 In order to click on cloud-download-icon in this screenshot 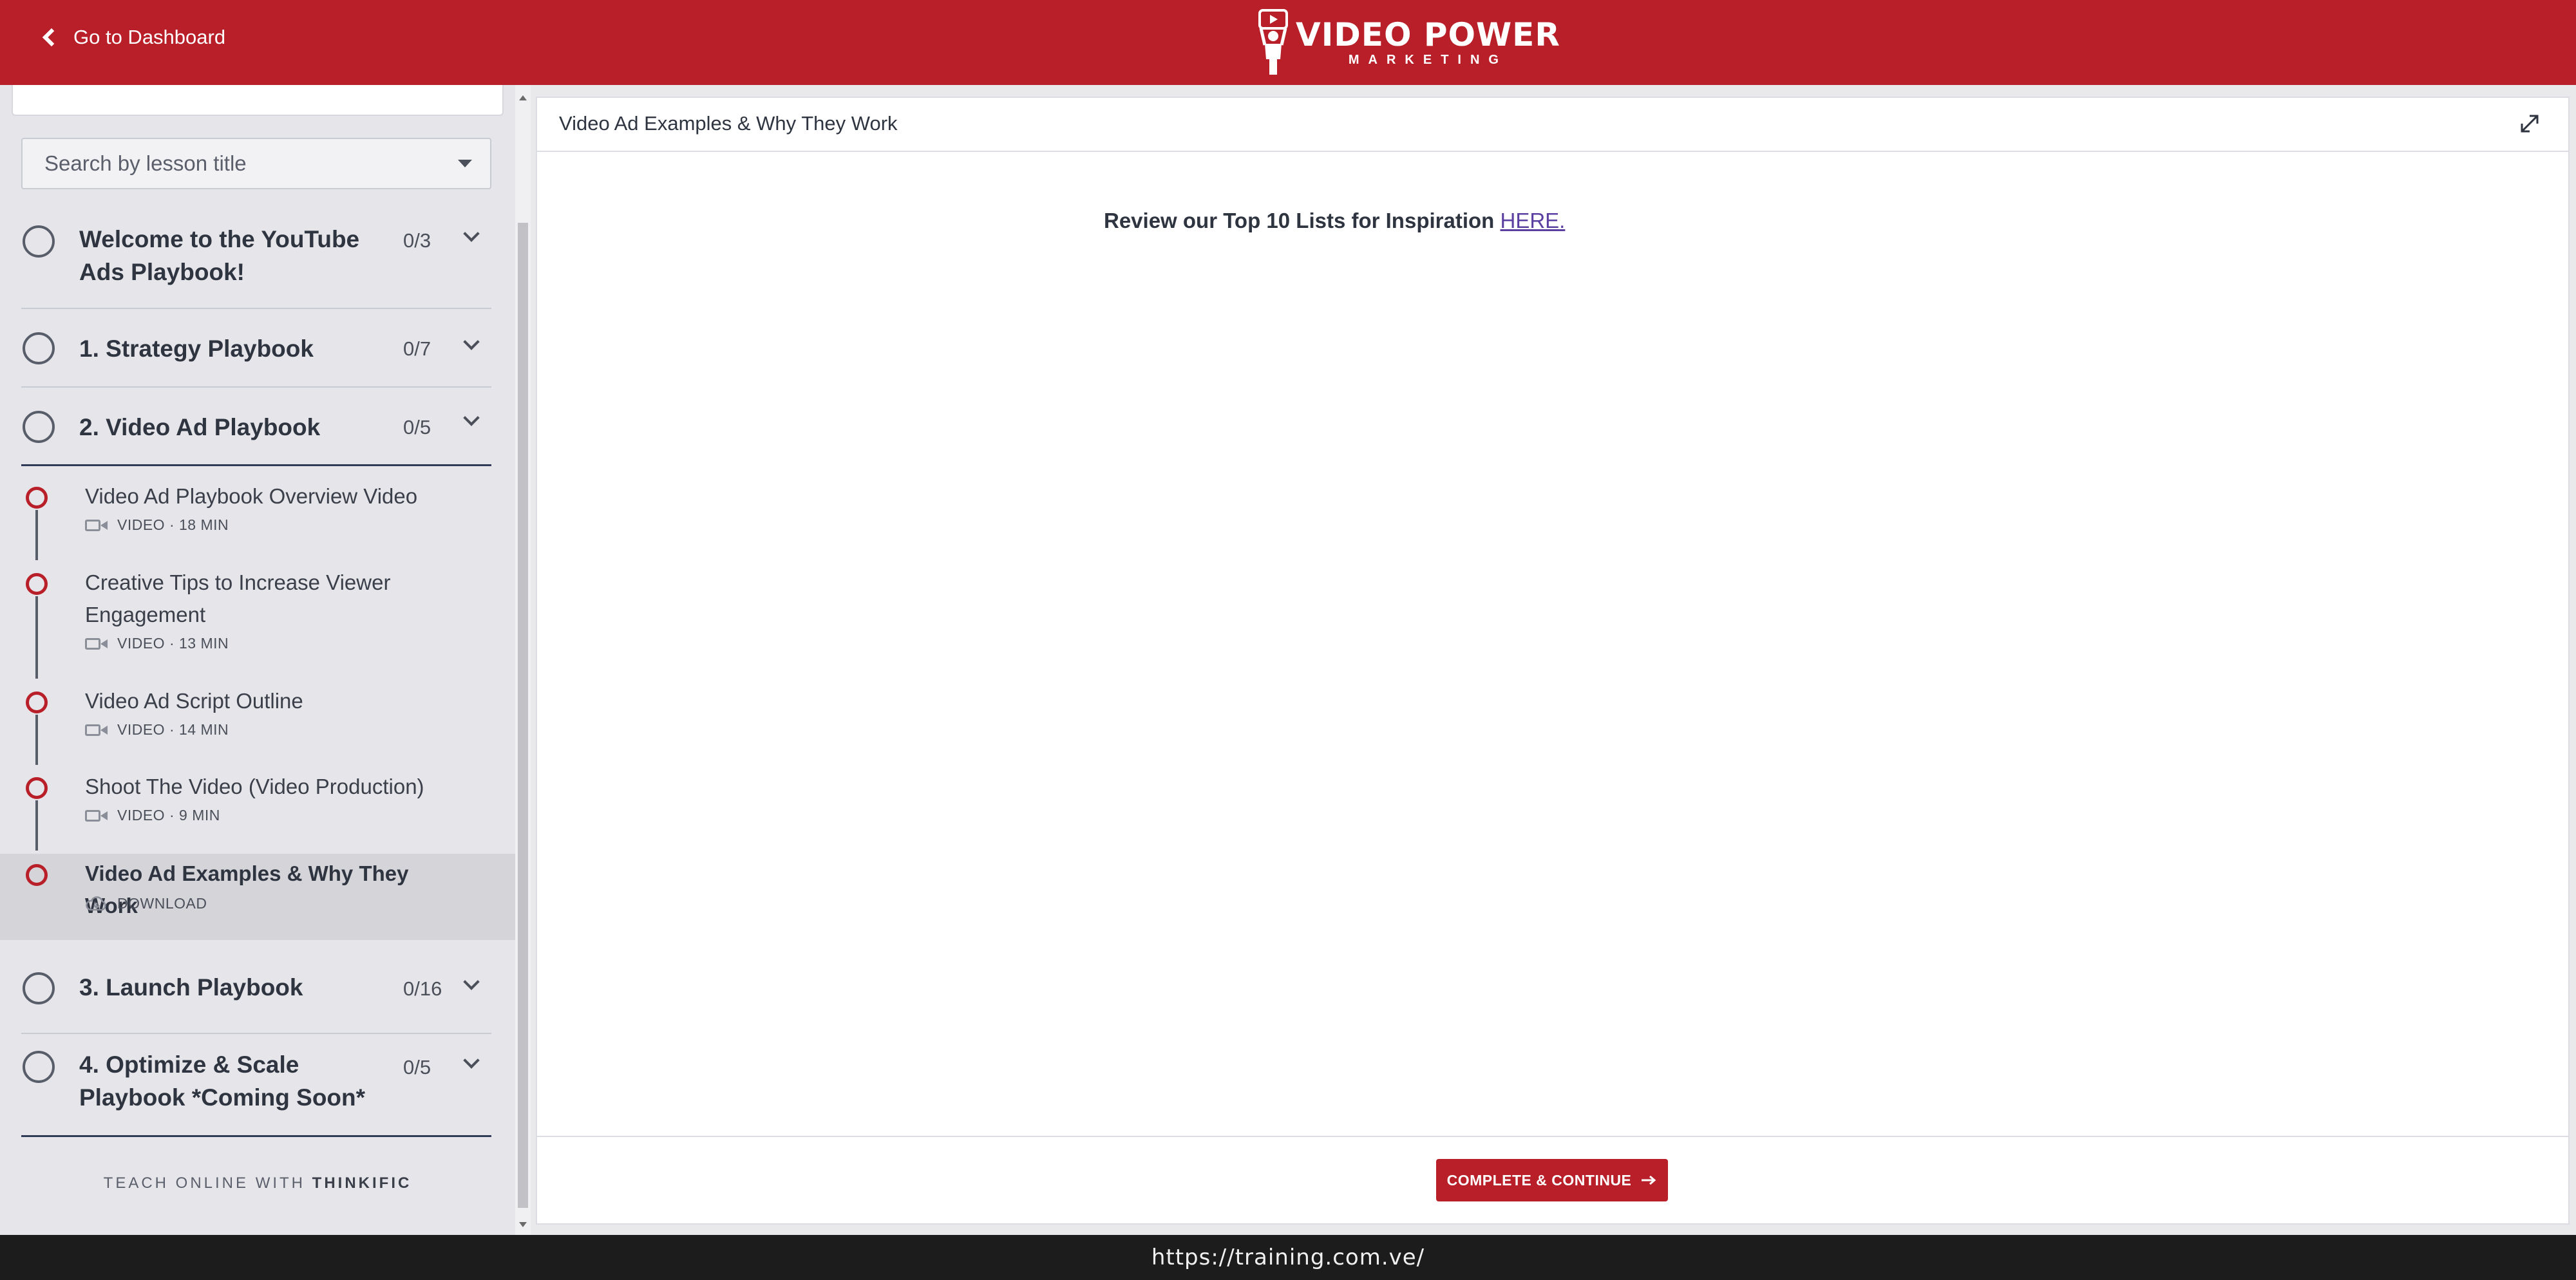, I will do `click(96, 903)`.